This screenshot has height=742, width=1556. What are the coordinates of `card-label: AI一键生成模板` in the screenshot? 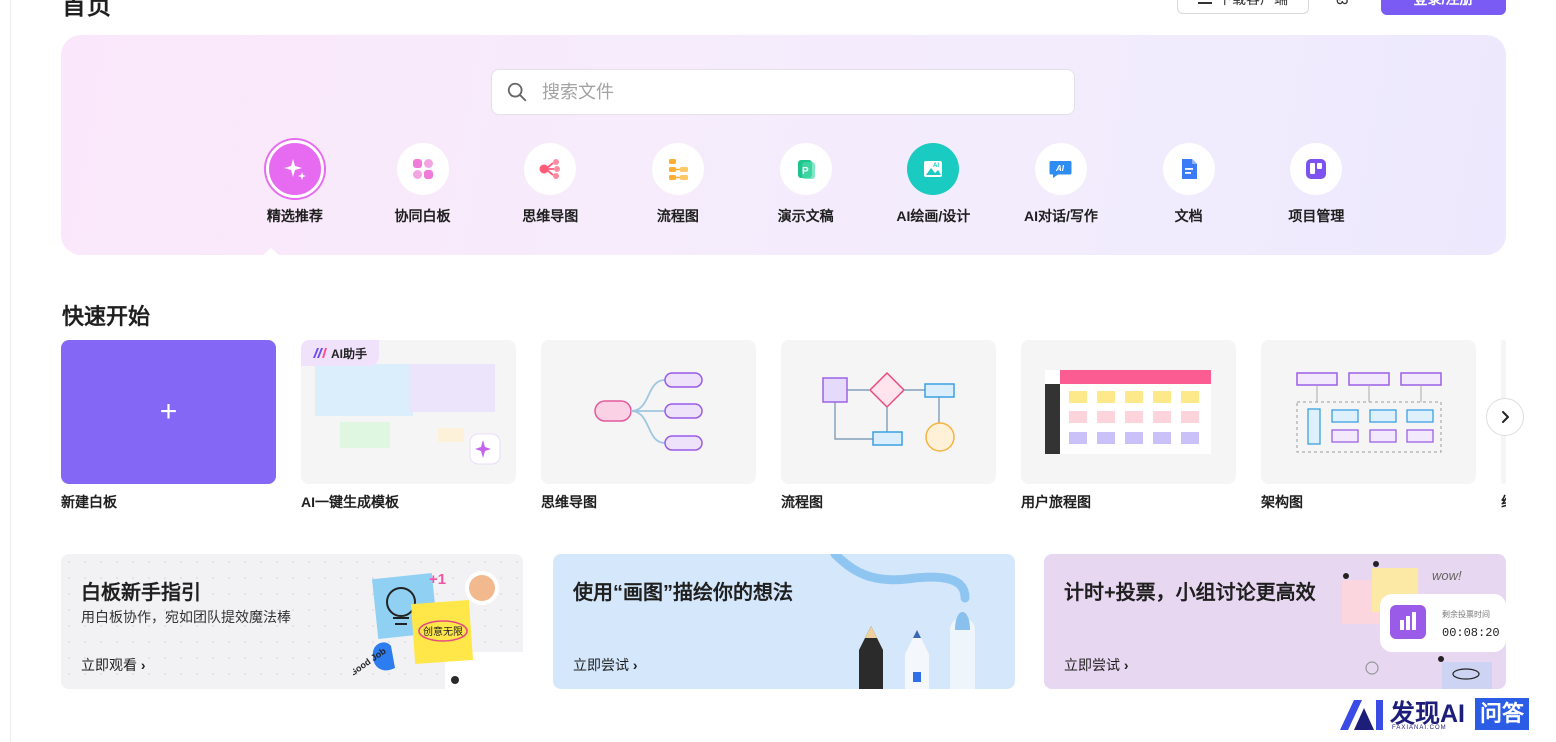 It's located at (350, 502).